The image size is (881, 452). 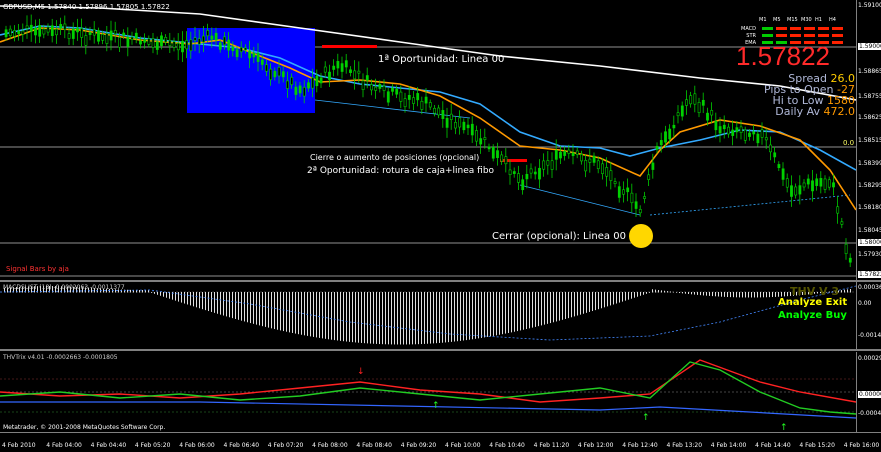 I want to click on timeframe-label: H1, so click(x=818, y=20).